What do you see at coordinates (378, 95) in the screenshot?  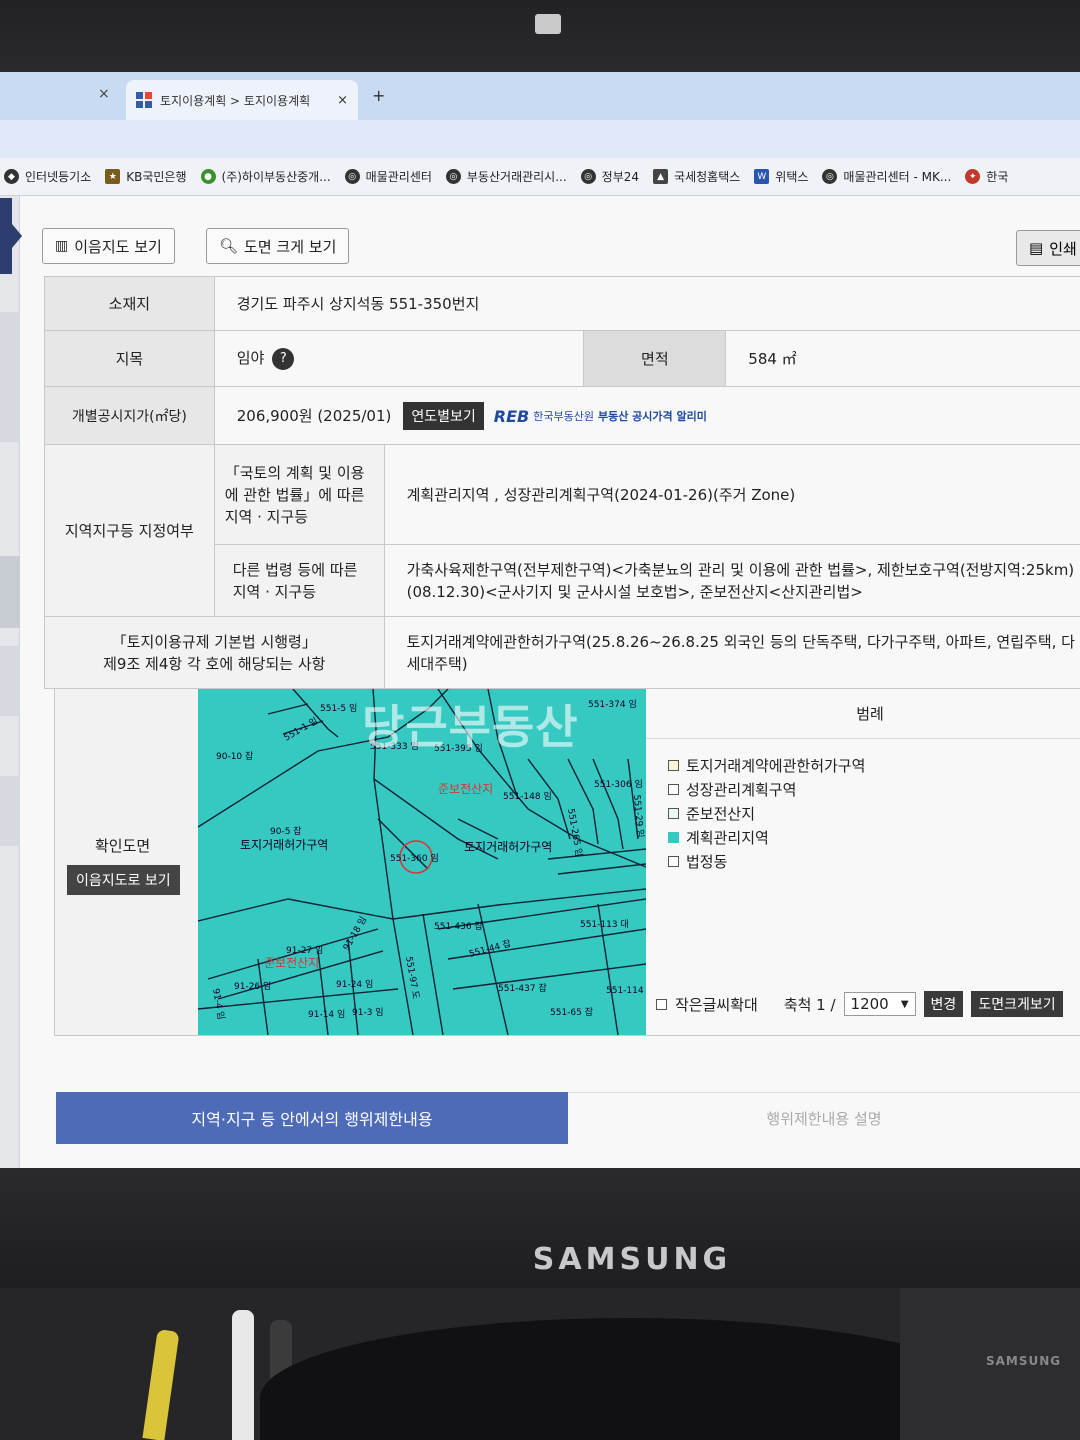 I see `new-tab-button: +` at bounding box center [378, 95].